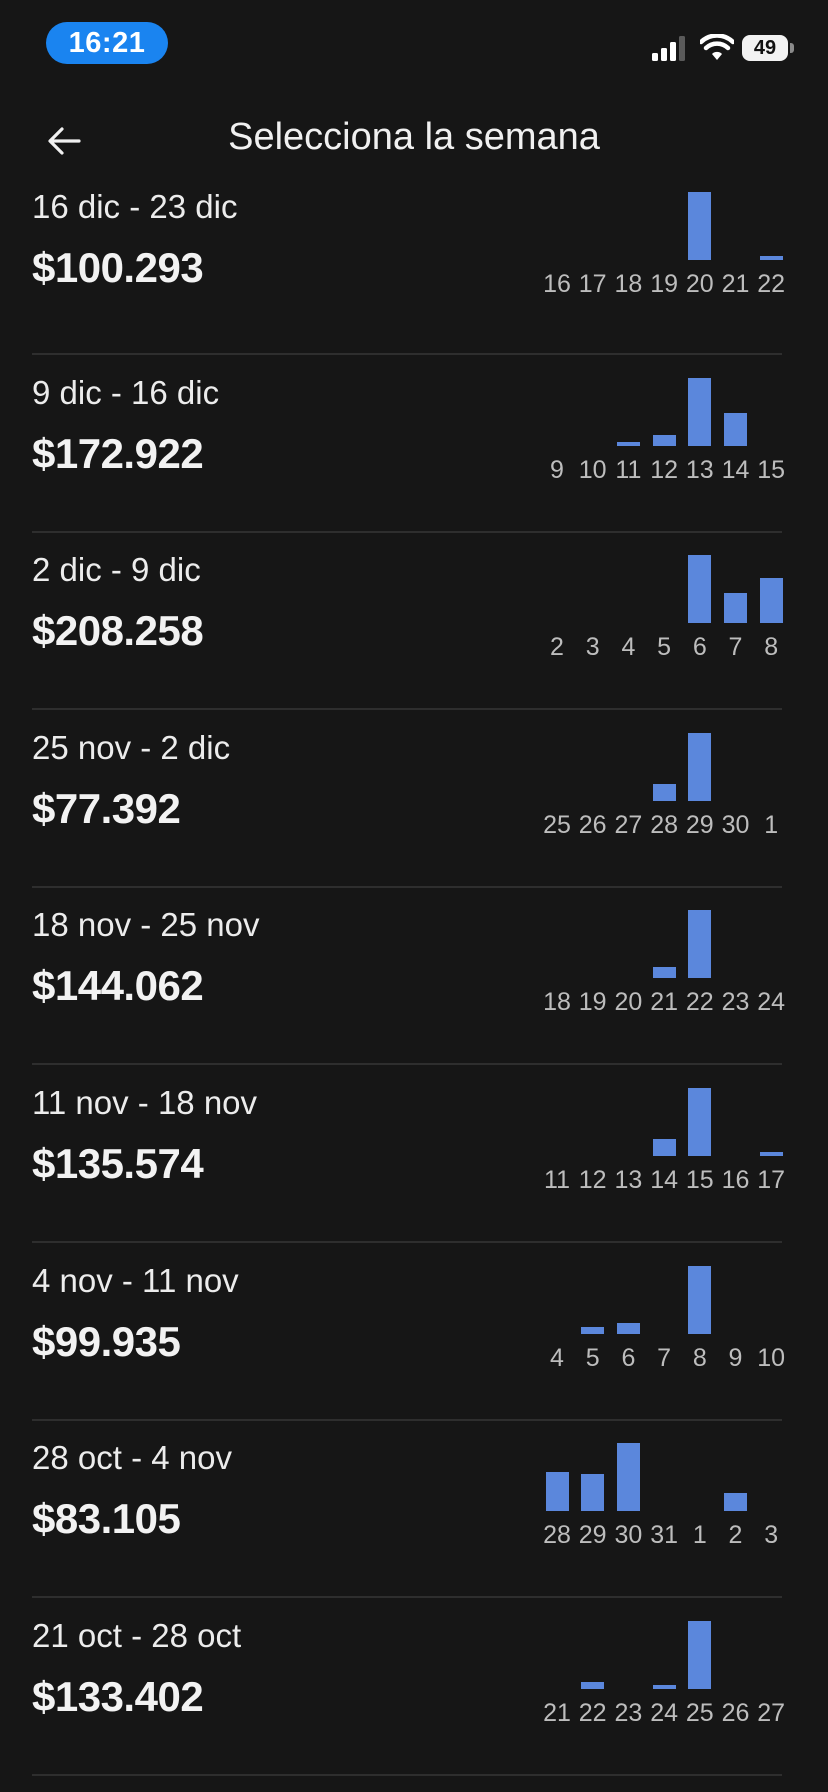 The image size is (828, 1792). Describe the element at coordinates (664, 1712) in the screenshot. I see `day-label: 24` at that location.